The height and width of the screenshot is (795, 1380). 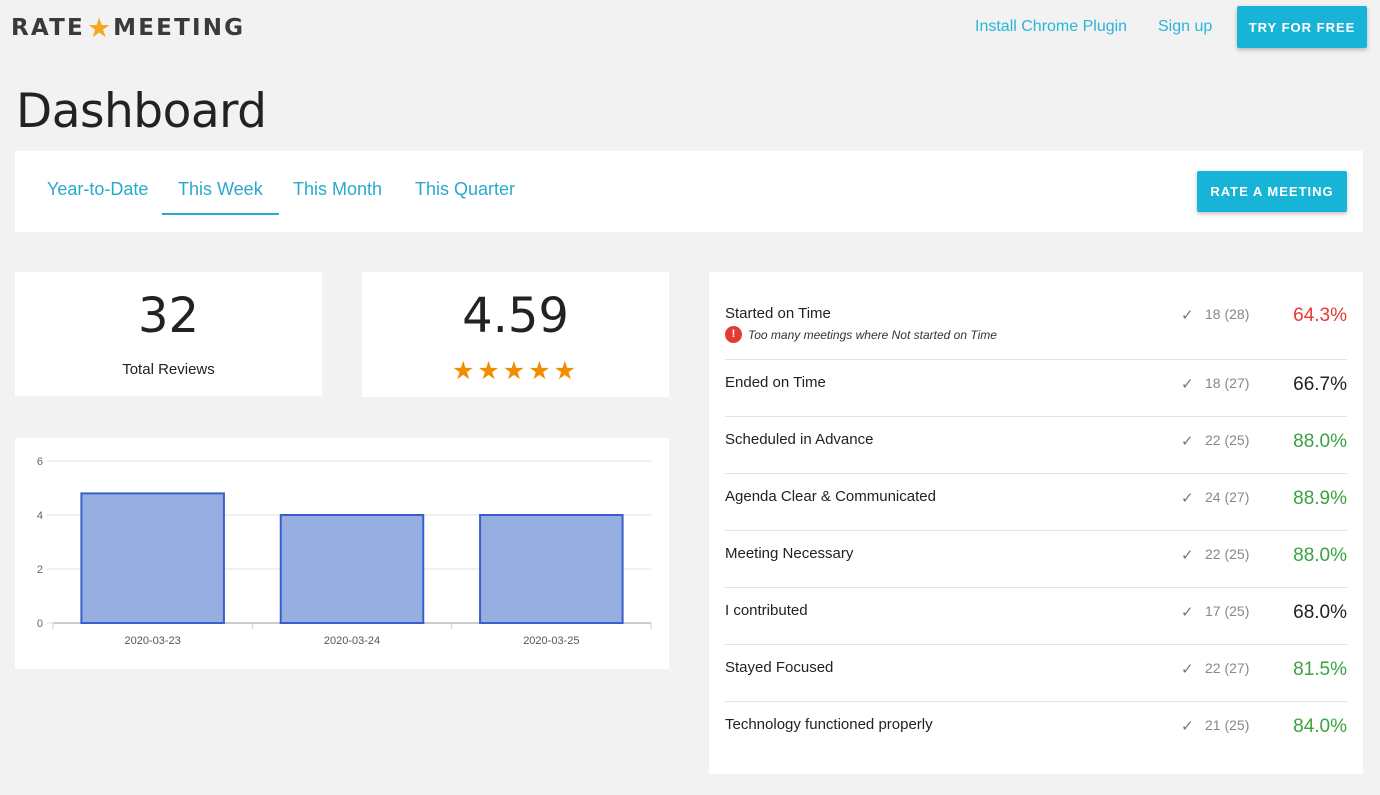 What do you see at coordinates (1051, 27) in the screenshot?
I see `install-chrome-plugin-link: Install Chrome Plugin` at bounding box center [1051, 27].